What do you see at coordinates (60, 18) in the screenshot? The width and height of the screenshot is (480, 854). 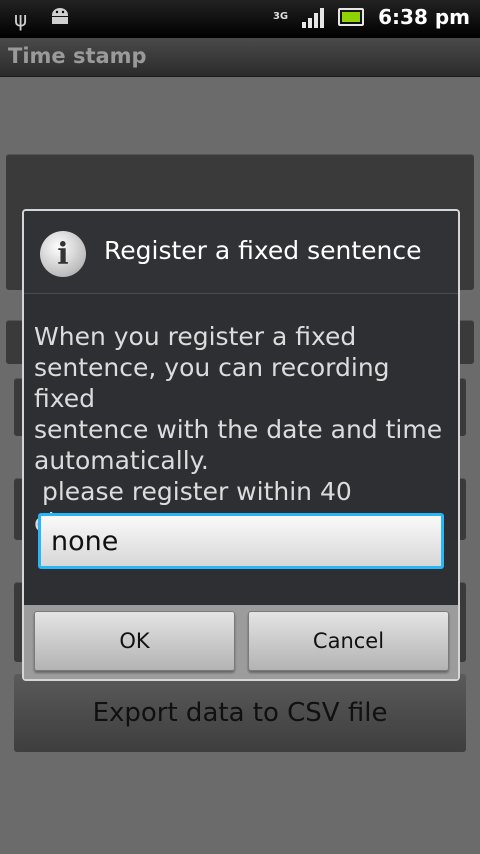 I see `android-debug-icon` at bounding box center [60, 18].